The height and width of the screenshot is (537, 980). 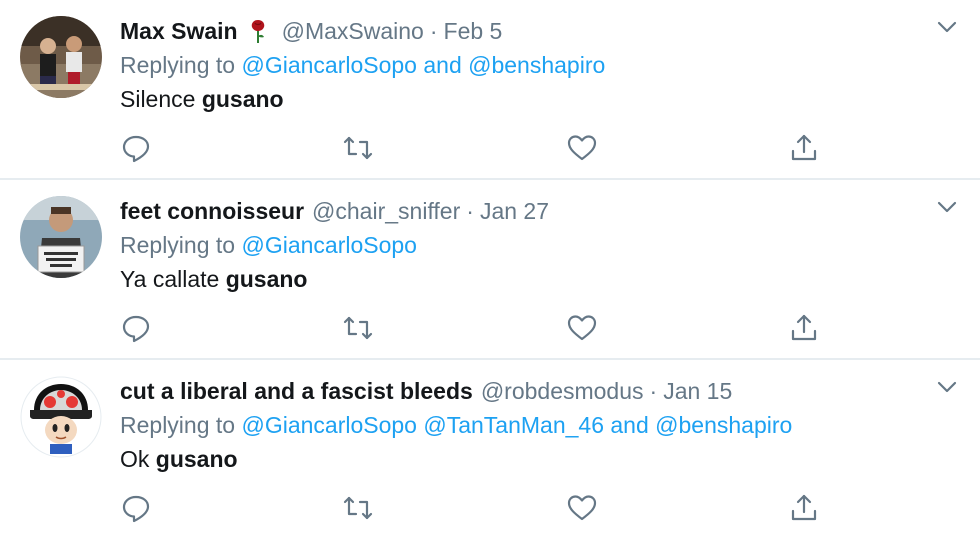 I want to click on replying-to: Replying to @GiancarloSopo, so click(x=520, y=245).